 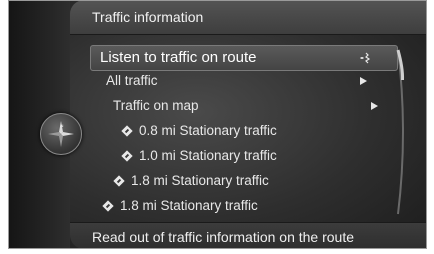 I want to click on speak-icon, so click(x=365, y=58).